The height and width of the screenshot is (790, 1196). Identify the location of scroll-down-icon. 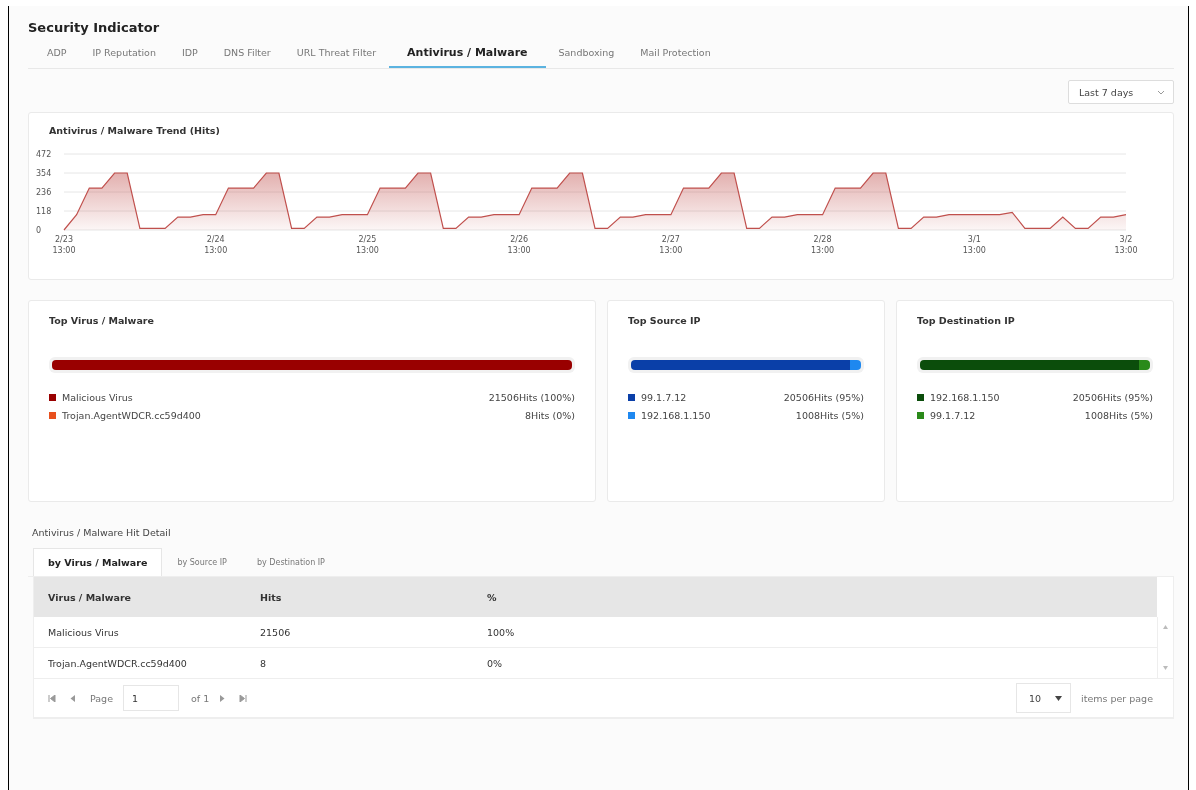
(1165, 668).